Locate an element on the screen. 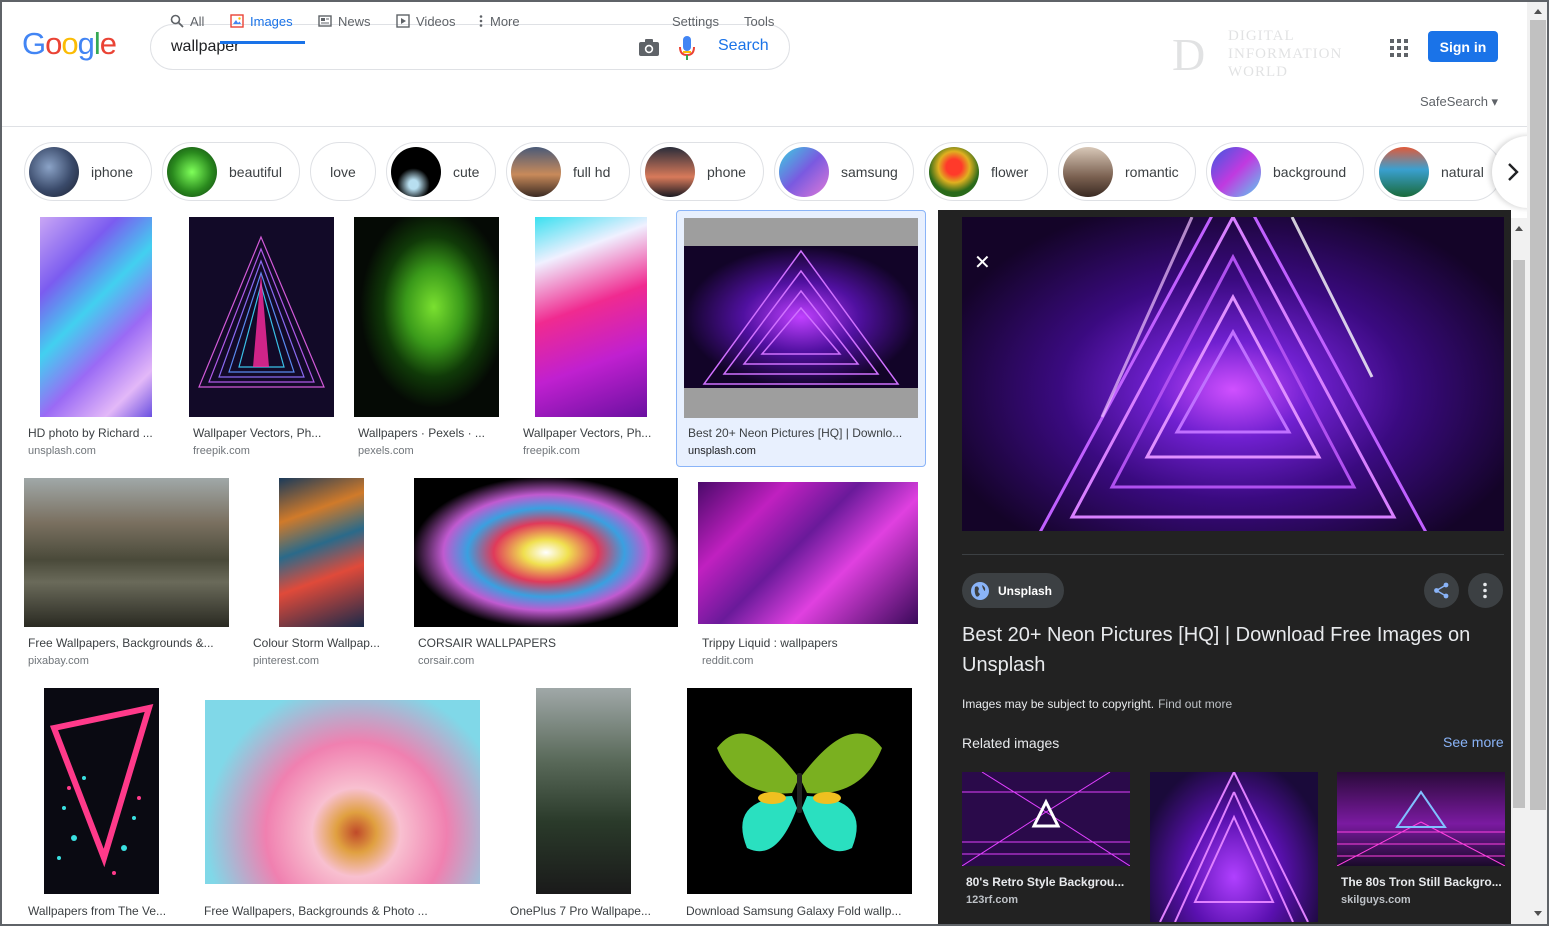 The height and width of the screenshot is (926, 1549). related-image-card: 80's Retro Style Backgrou... 123rf.com is located at coordinates (1046, 838).